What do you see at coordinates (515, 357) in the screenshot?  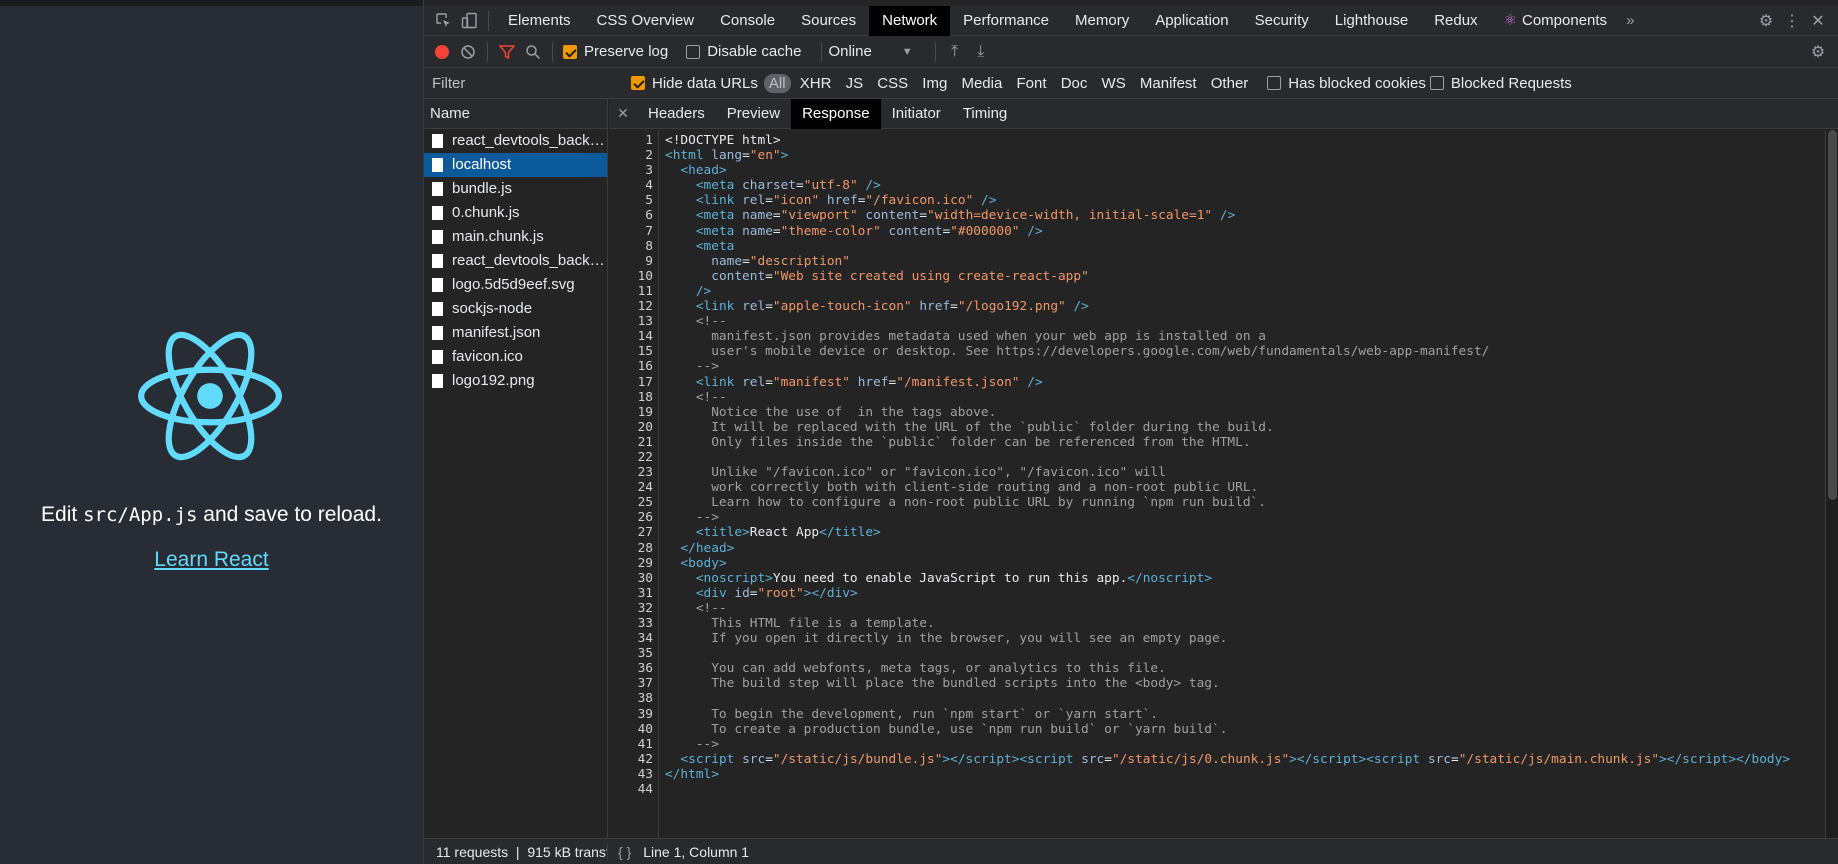 I see `request-row: favicon.ico` at bounding box center [515, 357].